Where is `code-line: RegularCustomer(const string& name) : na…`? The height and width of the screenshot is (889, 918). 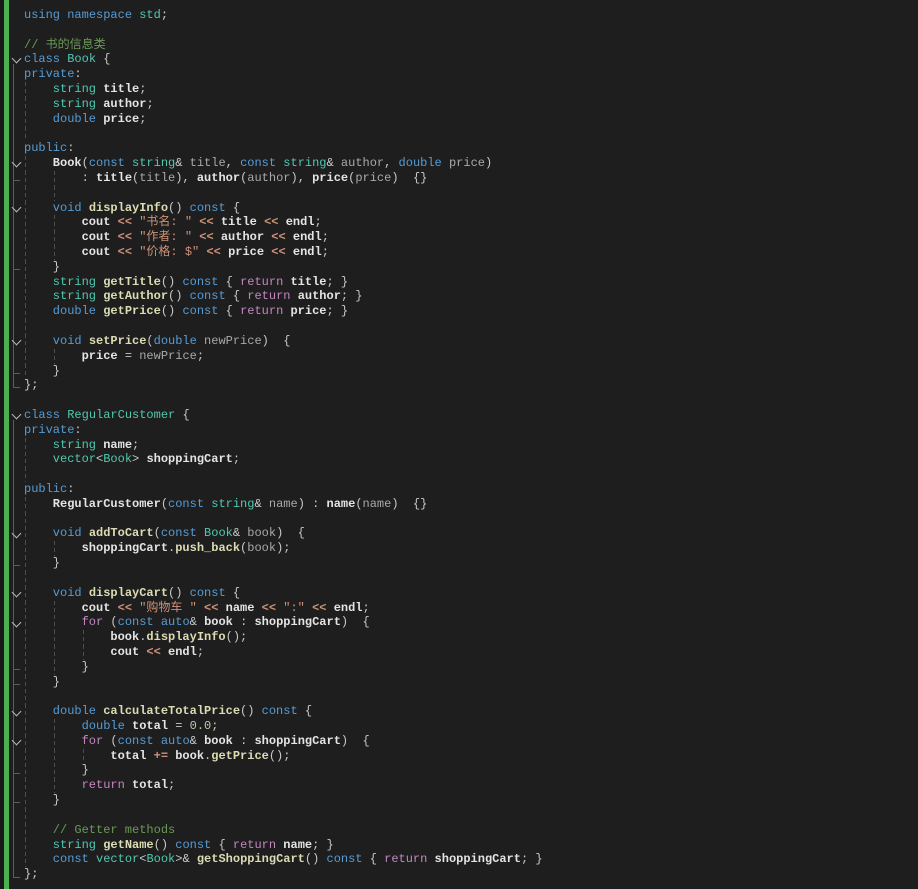
code-line: RegularCustomer(const string& name) : na… is located at coordinates (471, 504).